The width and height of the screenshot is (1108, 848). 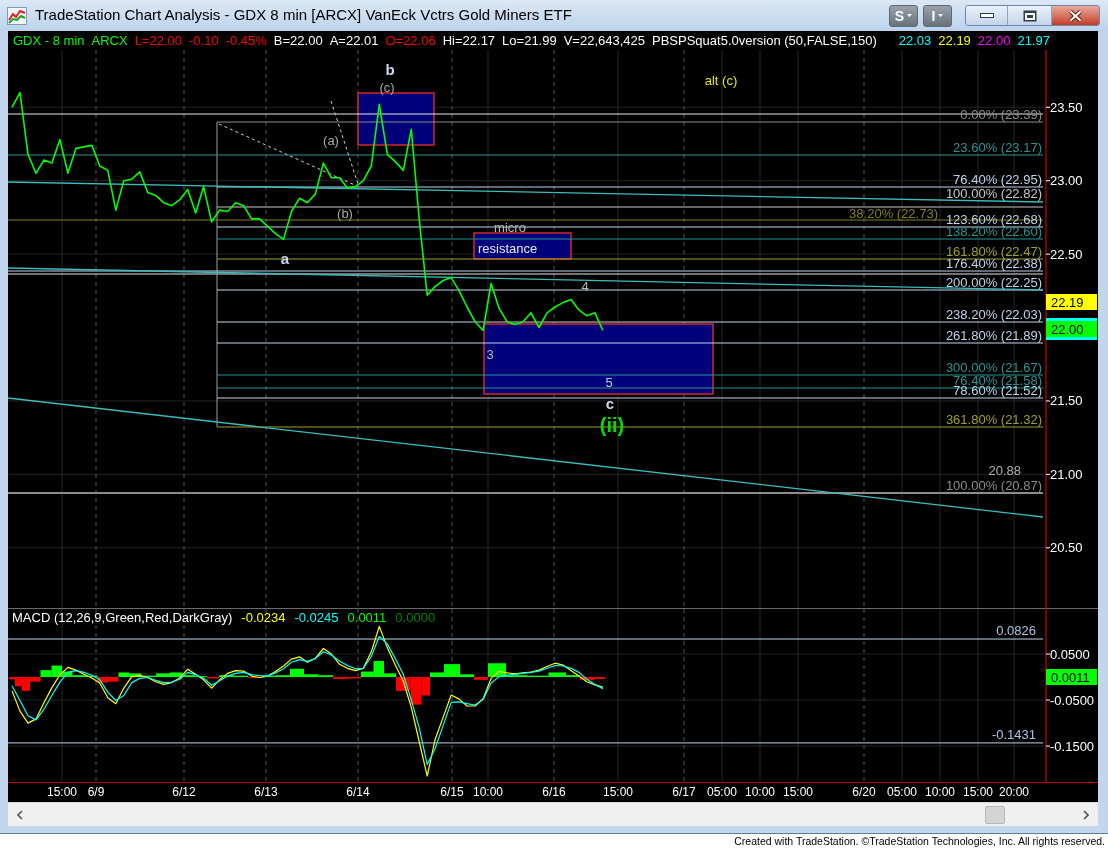 What do you see at coordinates (246, 40) in the screenshot?
I see `quote-field: -0.45%` at bounding box center [246, 40].